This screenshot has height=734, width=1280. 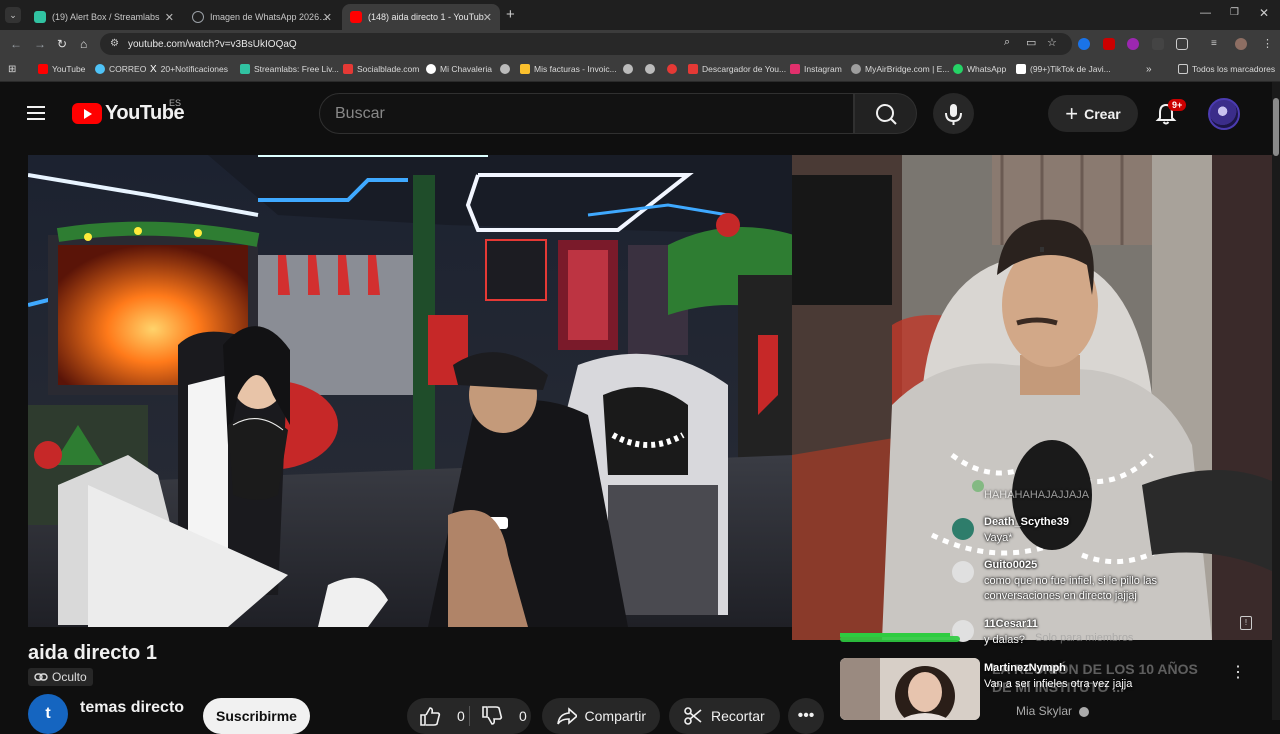 What do you see at coordinates (1133, 44) in the screenshot?
I see `extension-heart-icon` at bounding box center [1133, 44].